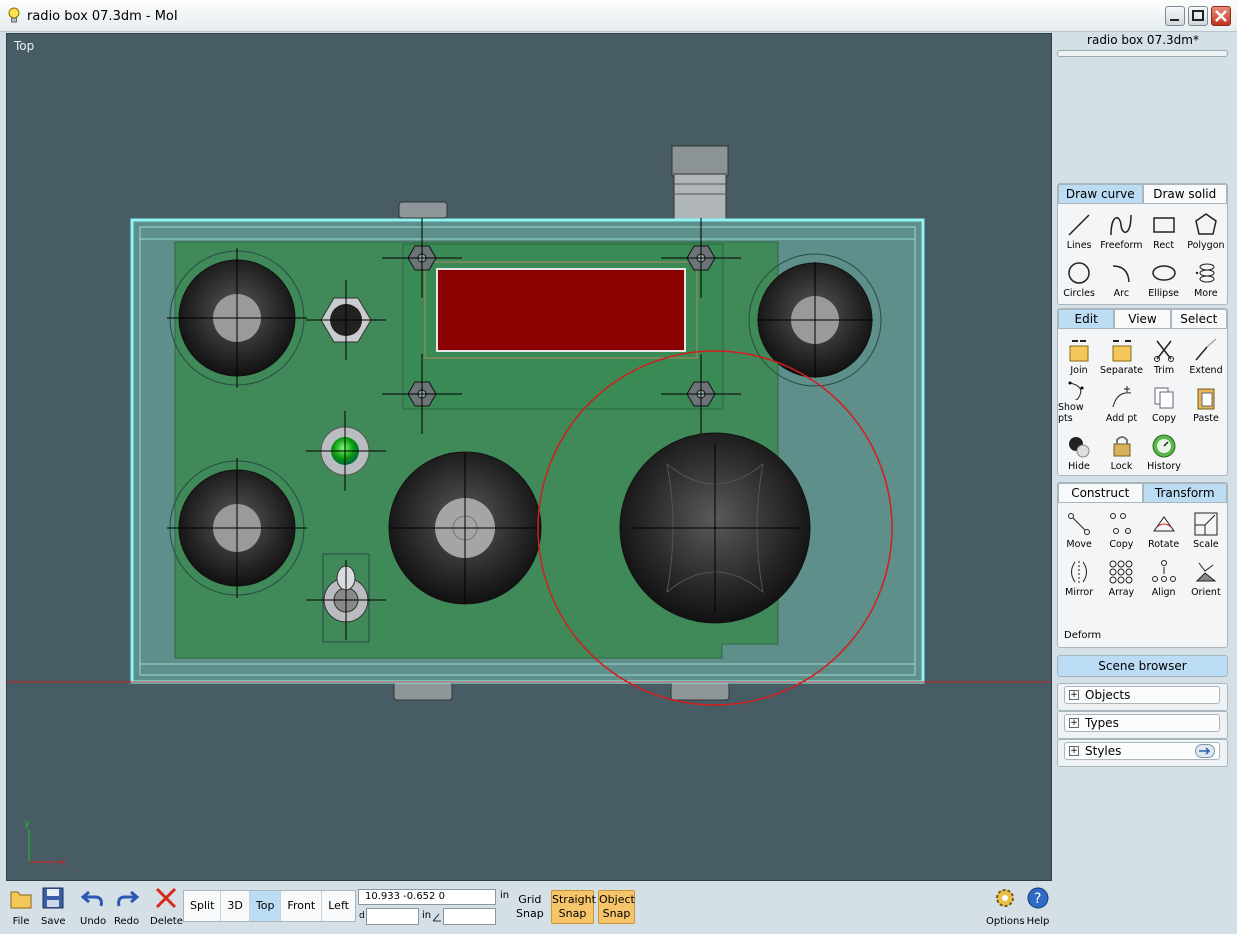 The height and width of the screenshot is (934, 1237). I want to click on align-tool: Align, so click(1164, 577).